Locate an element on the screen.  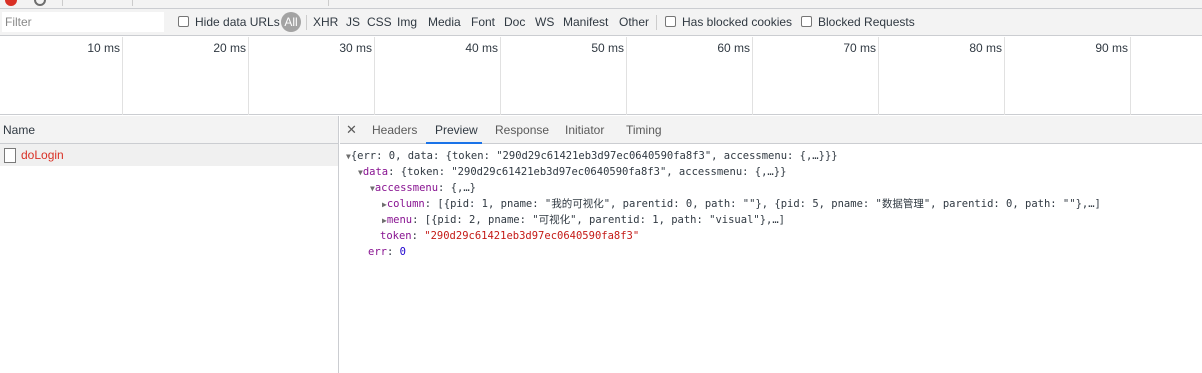
timeline-tick: 50 ms is located at coordinates (607, 48).